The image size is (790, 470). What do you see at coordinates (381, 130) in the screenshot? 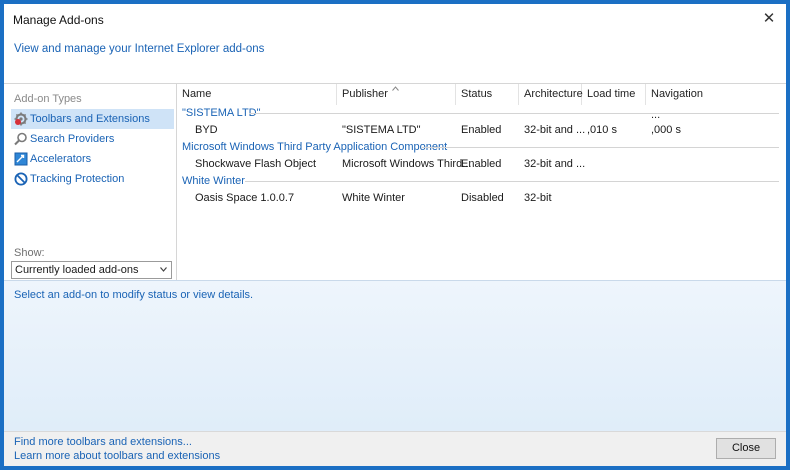
I see `cell-publisher: "SISTEMA LTD"` at bounding box center [381, 130].